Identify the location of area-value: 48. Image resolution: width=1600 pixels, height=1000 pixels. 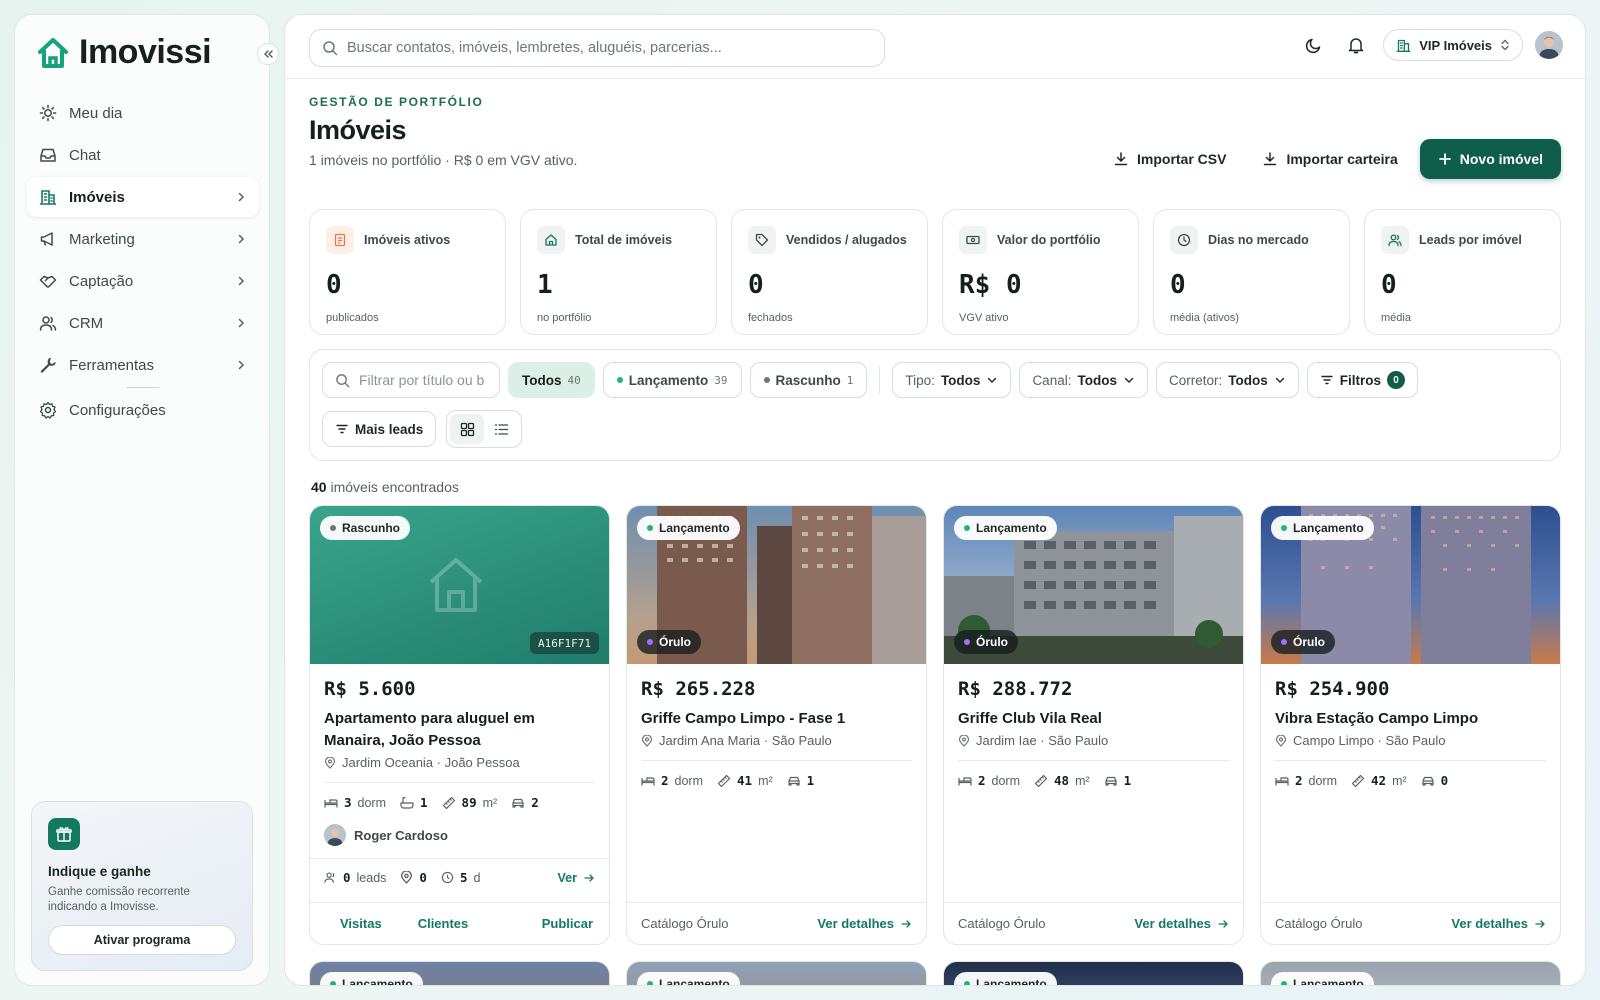
(1062, 780).